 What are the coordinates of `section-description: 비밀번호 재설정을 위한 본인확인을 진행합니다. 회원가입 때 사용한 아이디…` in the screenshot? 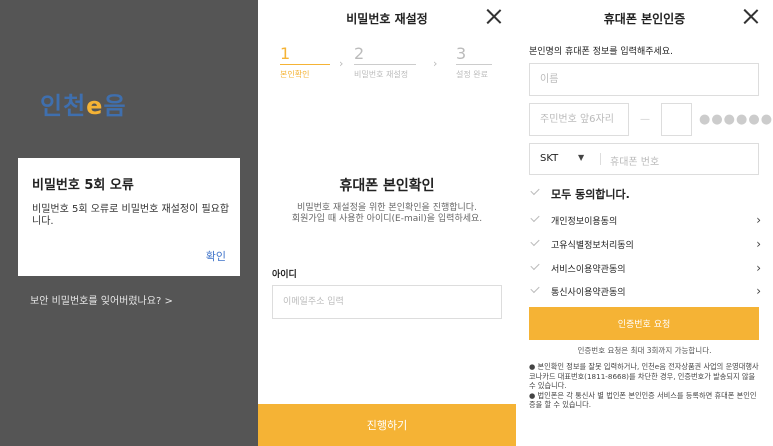 It's located at (387, 213).